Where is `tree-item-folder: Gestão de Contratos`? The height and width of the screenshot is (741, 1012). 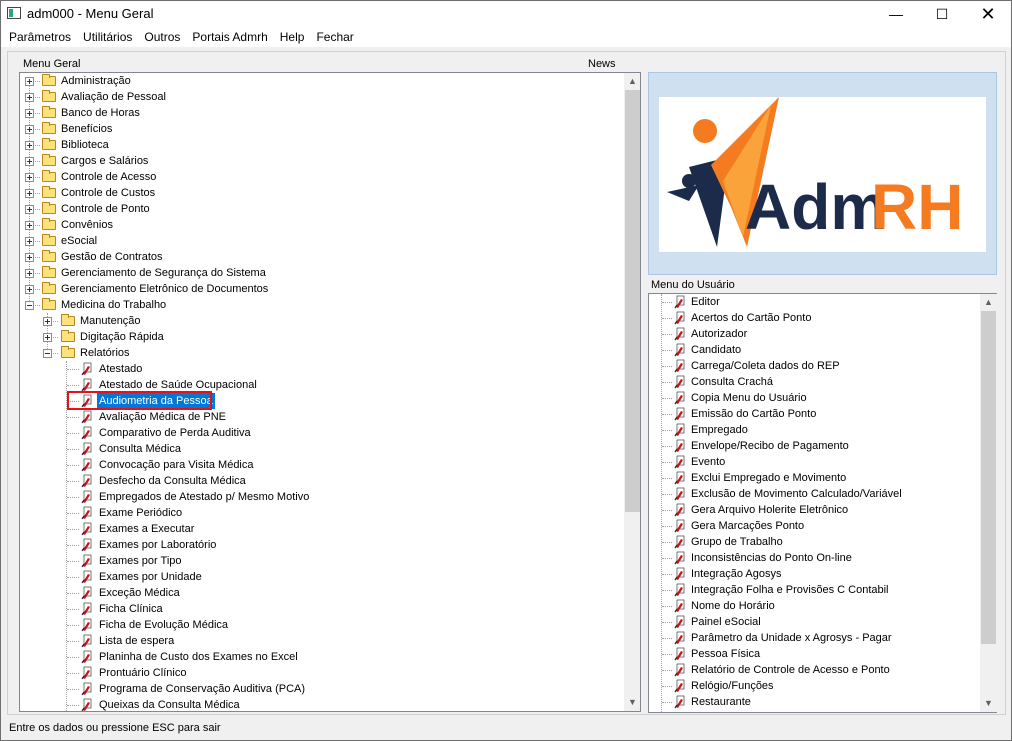
tree-item-folder: Gestão de Contratos is located at coordinates (320, 257).